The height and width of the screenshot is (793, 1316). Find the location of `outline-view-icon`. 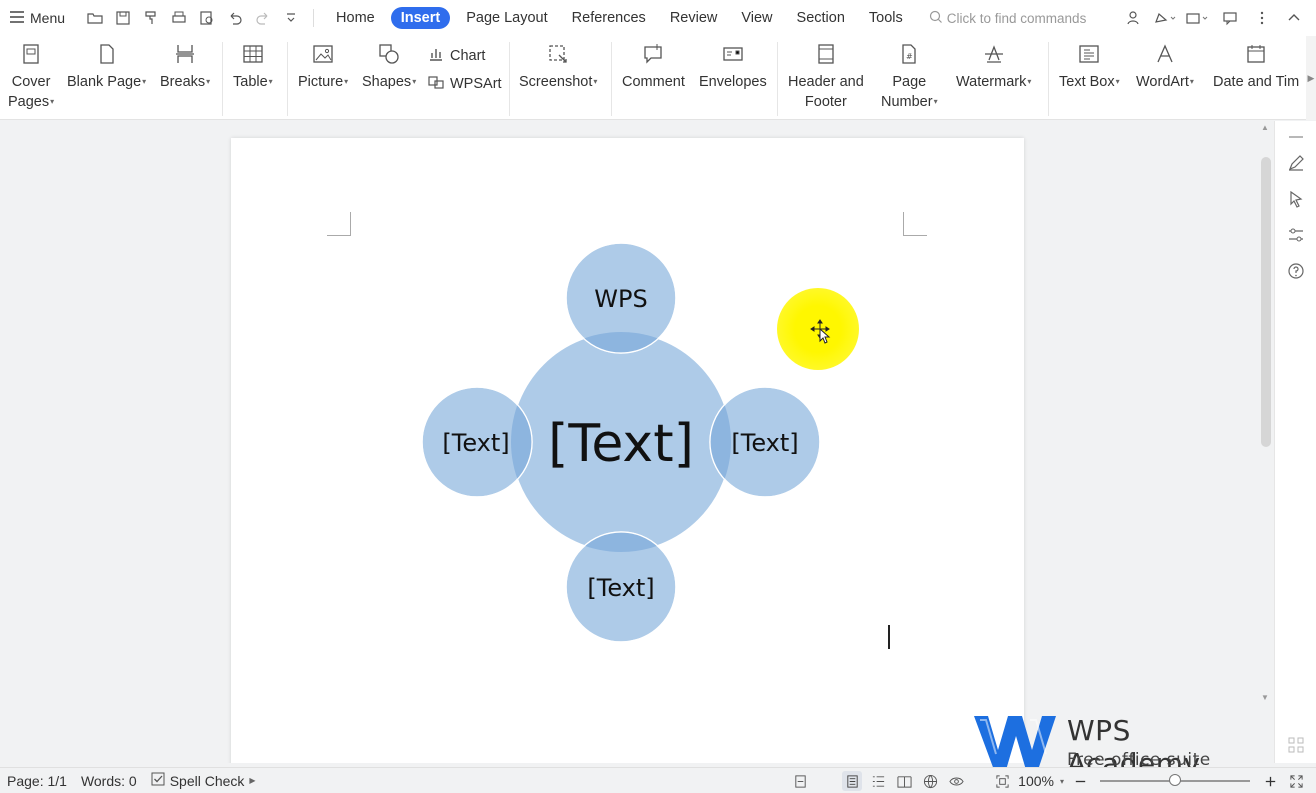

outline-view-icon is located at coordinates (878, 781).